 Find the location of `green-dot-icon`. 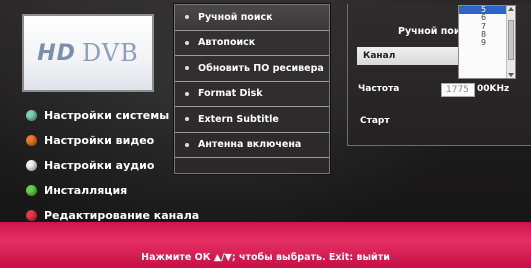

green-dot-icon is located at coordinates (31, 190).